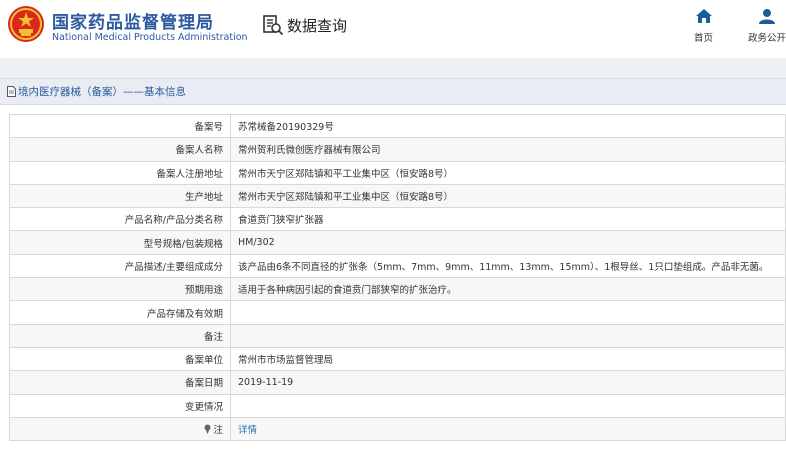 Image resolution: width=786 pixels, height=463 pixels. I want to click on field-value: 适用于各种病因引起的食道贲门部狭窄的扩张治疗。, so click(508, 289).